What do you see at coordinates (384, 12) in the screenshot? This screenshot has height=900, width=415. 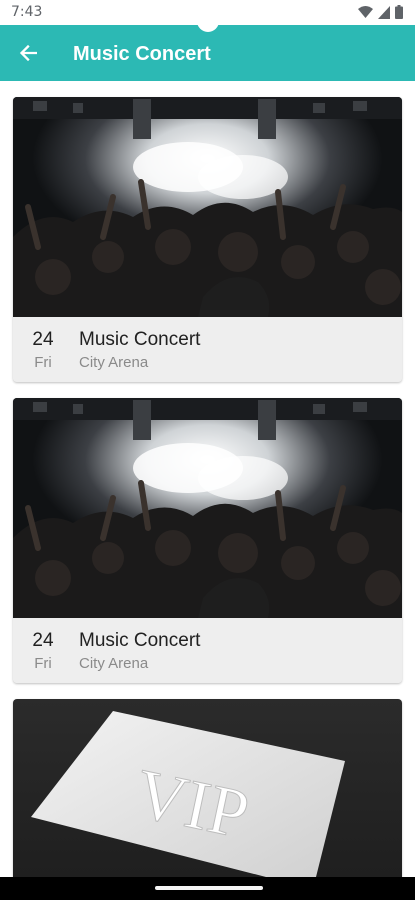 I see `signal-icon` at bounding box center [384, 12].